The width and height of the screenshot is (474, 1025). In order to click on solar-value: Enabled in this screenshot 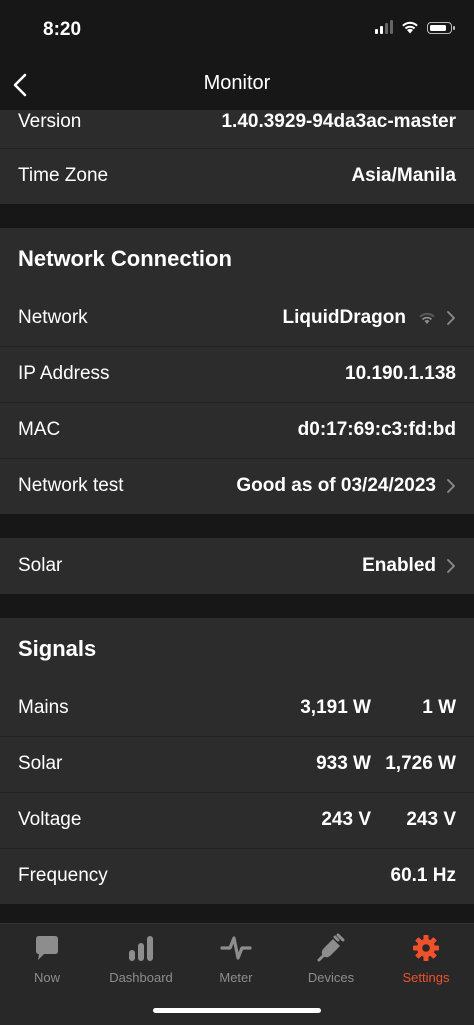, I will do `click(399, 565)`.